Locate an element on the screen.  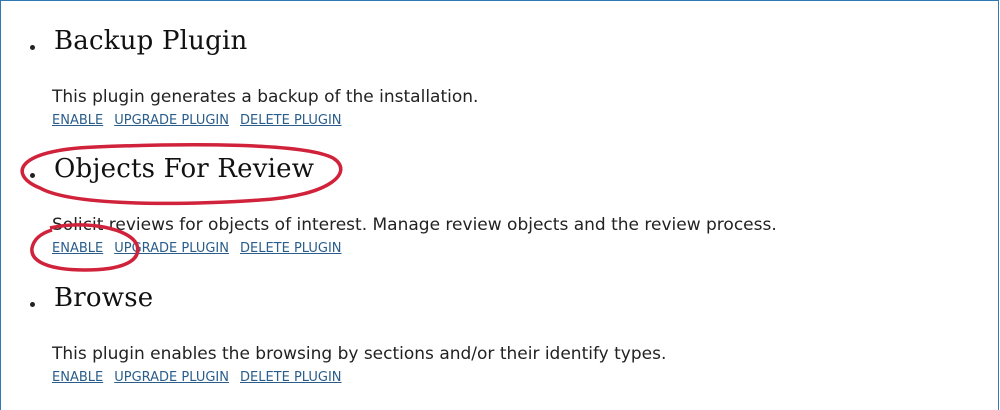
plugin-title: Browse is located at coordinates (104, 298).